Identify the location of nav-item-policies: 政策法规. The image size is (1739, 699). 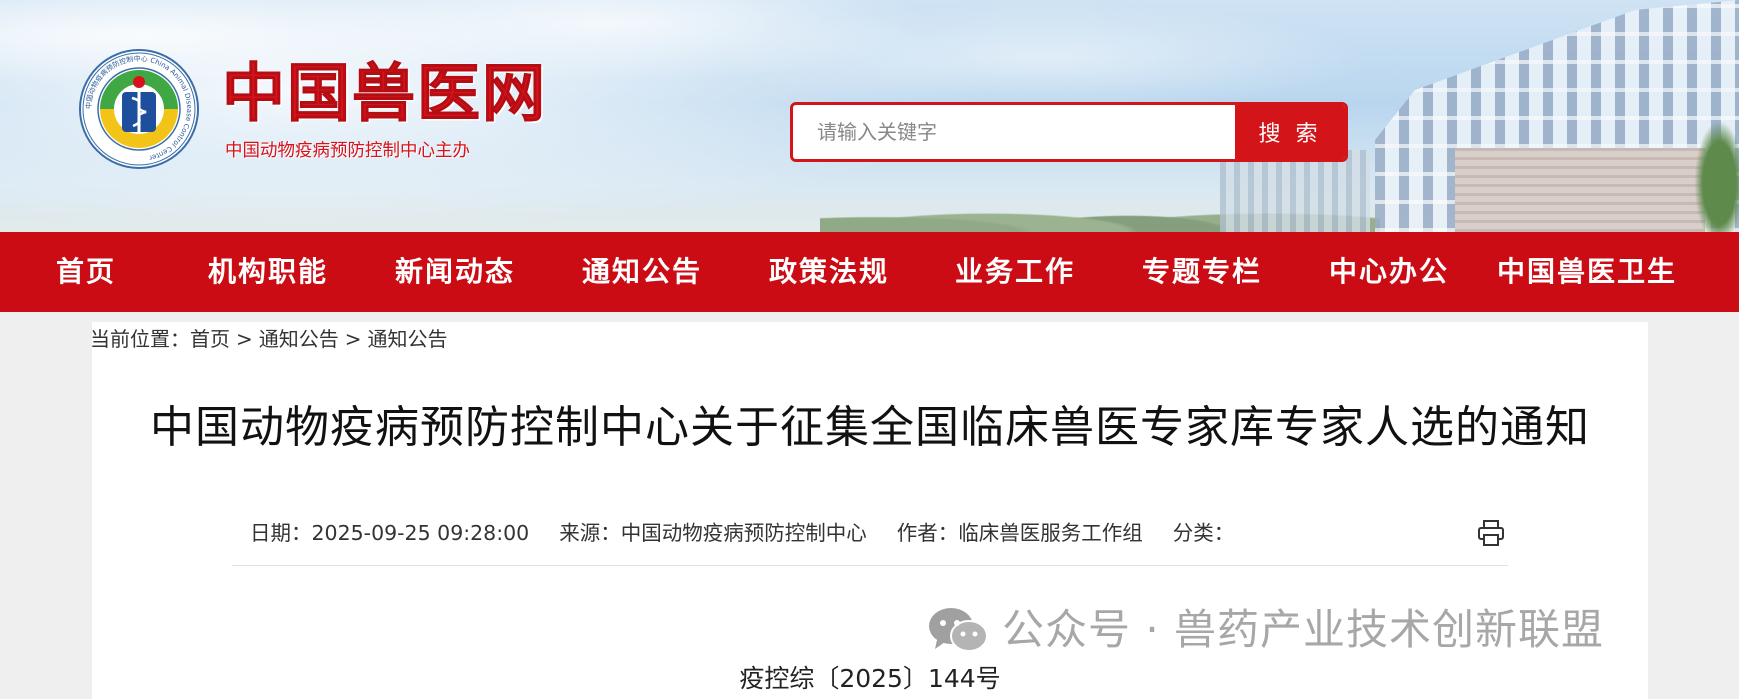
(829, 272).